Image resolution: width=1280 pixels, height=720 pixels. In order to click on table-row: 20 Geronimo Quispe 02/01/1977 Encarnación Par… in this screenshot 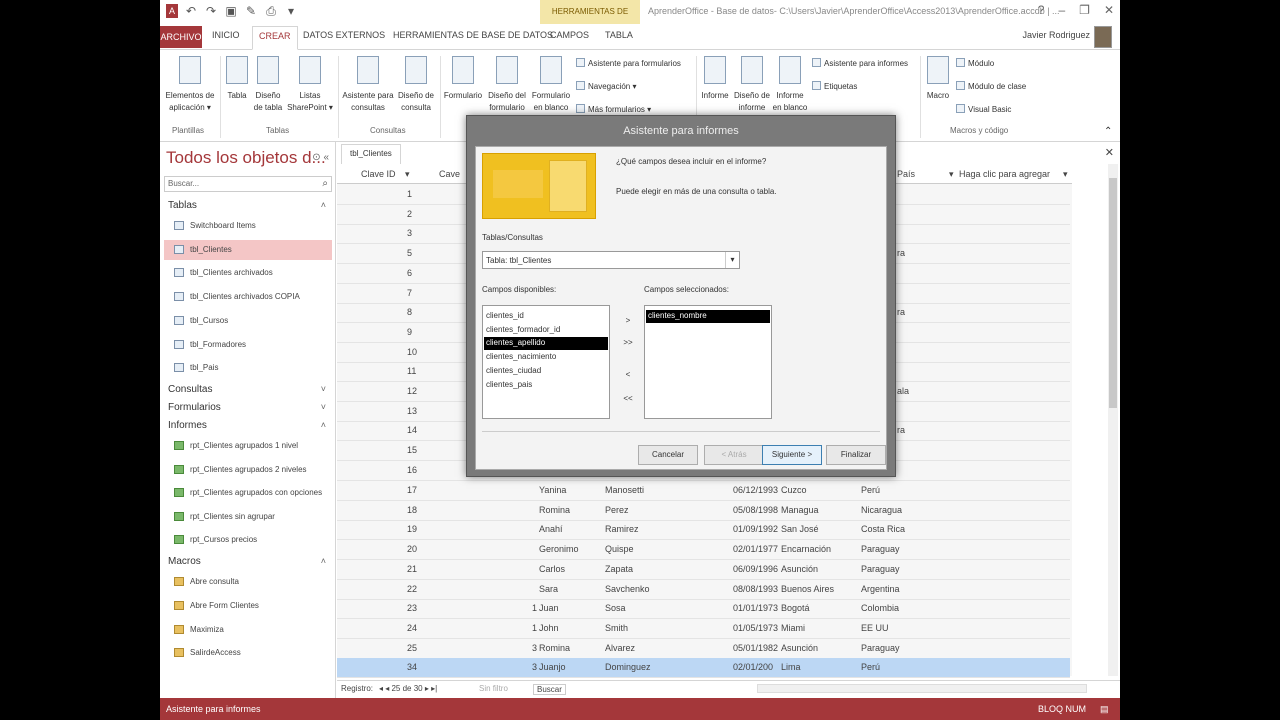, I will do `click(703, 550)`.